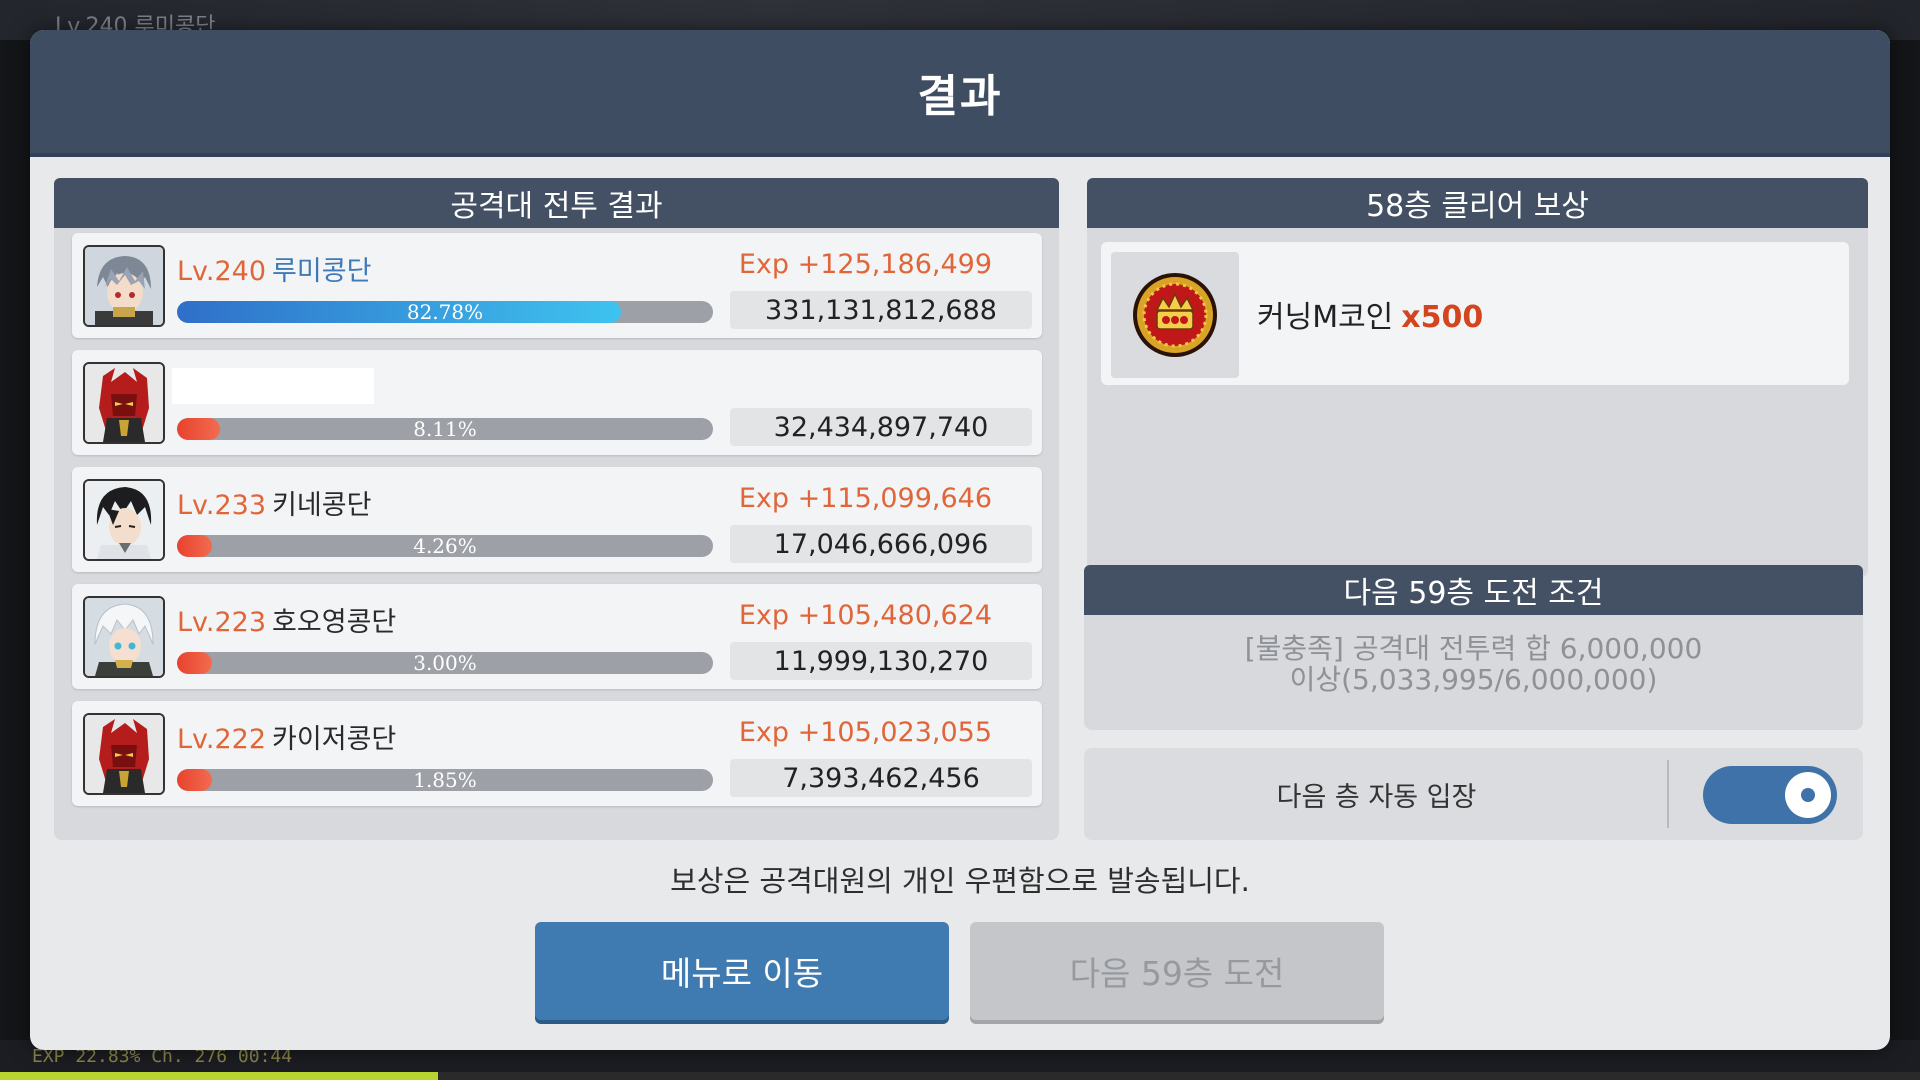 The width and height of the screenshot is (1920, 1080). I want to click on dialog-title: 결과, so click(960, 96).